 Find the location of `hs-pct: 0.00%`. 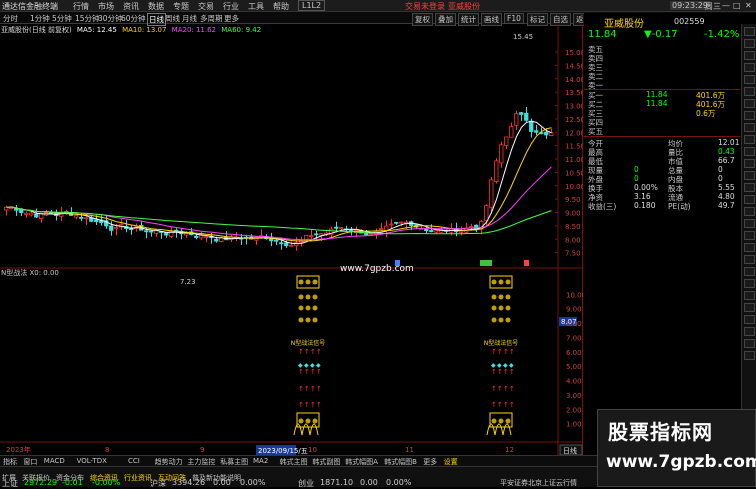

hs-pct: 0.00% is located at coordinates (253, 482).